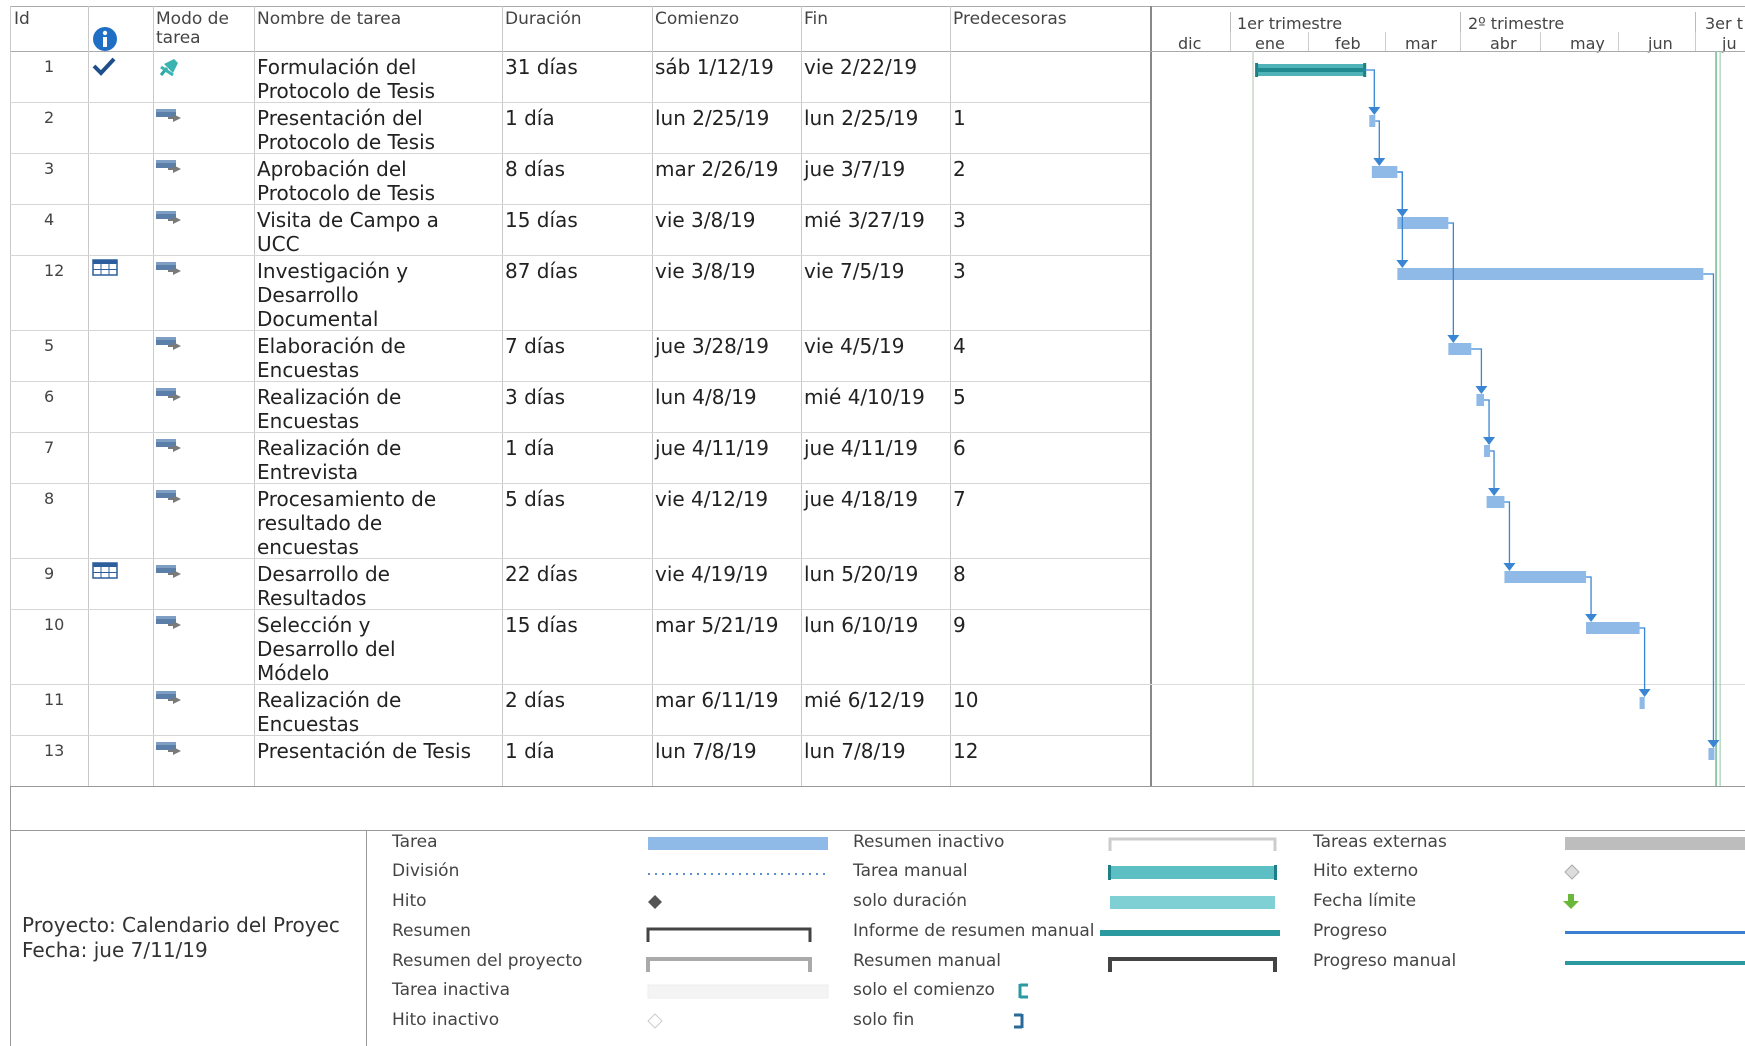 This screenshot has height=1046, width=1745. Describe the element at coordinates (1023, 991) in the screenshot. I see `legend-symbol-start-only` at that location.